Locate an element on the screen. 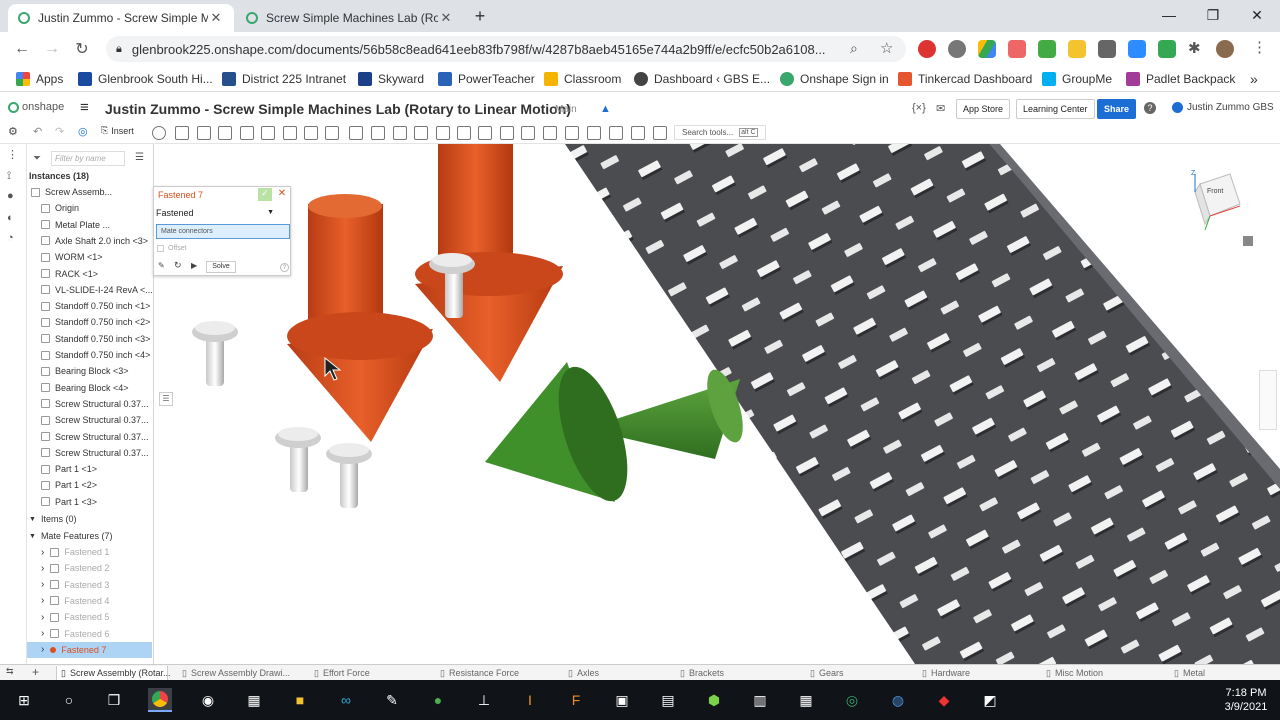 The image size is (1280, 720). bookmark-onshape-signin: Onshape Sign in is located at coordinates (834, 79).